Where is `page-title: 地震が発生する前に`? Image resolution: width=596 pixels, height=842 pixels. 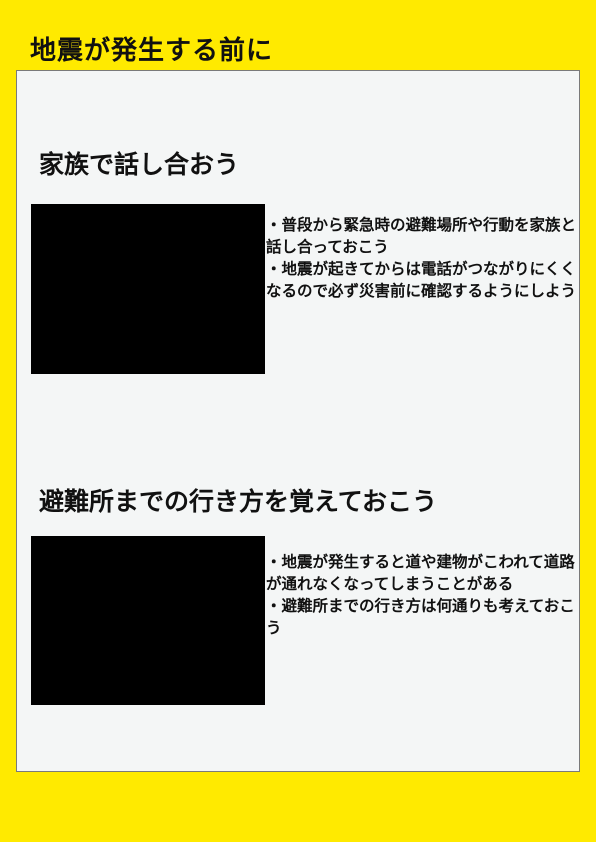 page-title: 地震が発生する前に is located at coordinates (152, 51).